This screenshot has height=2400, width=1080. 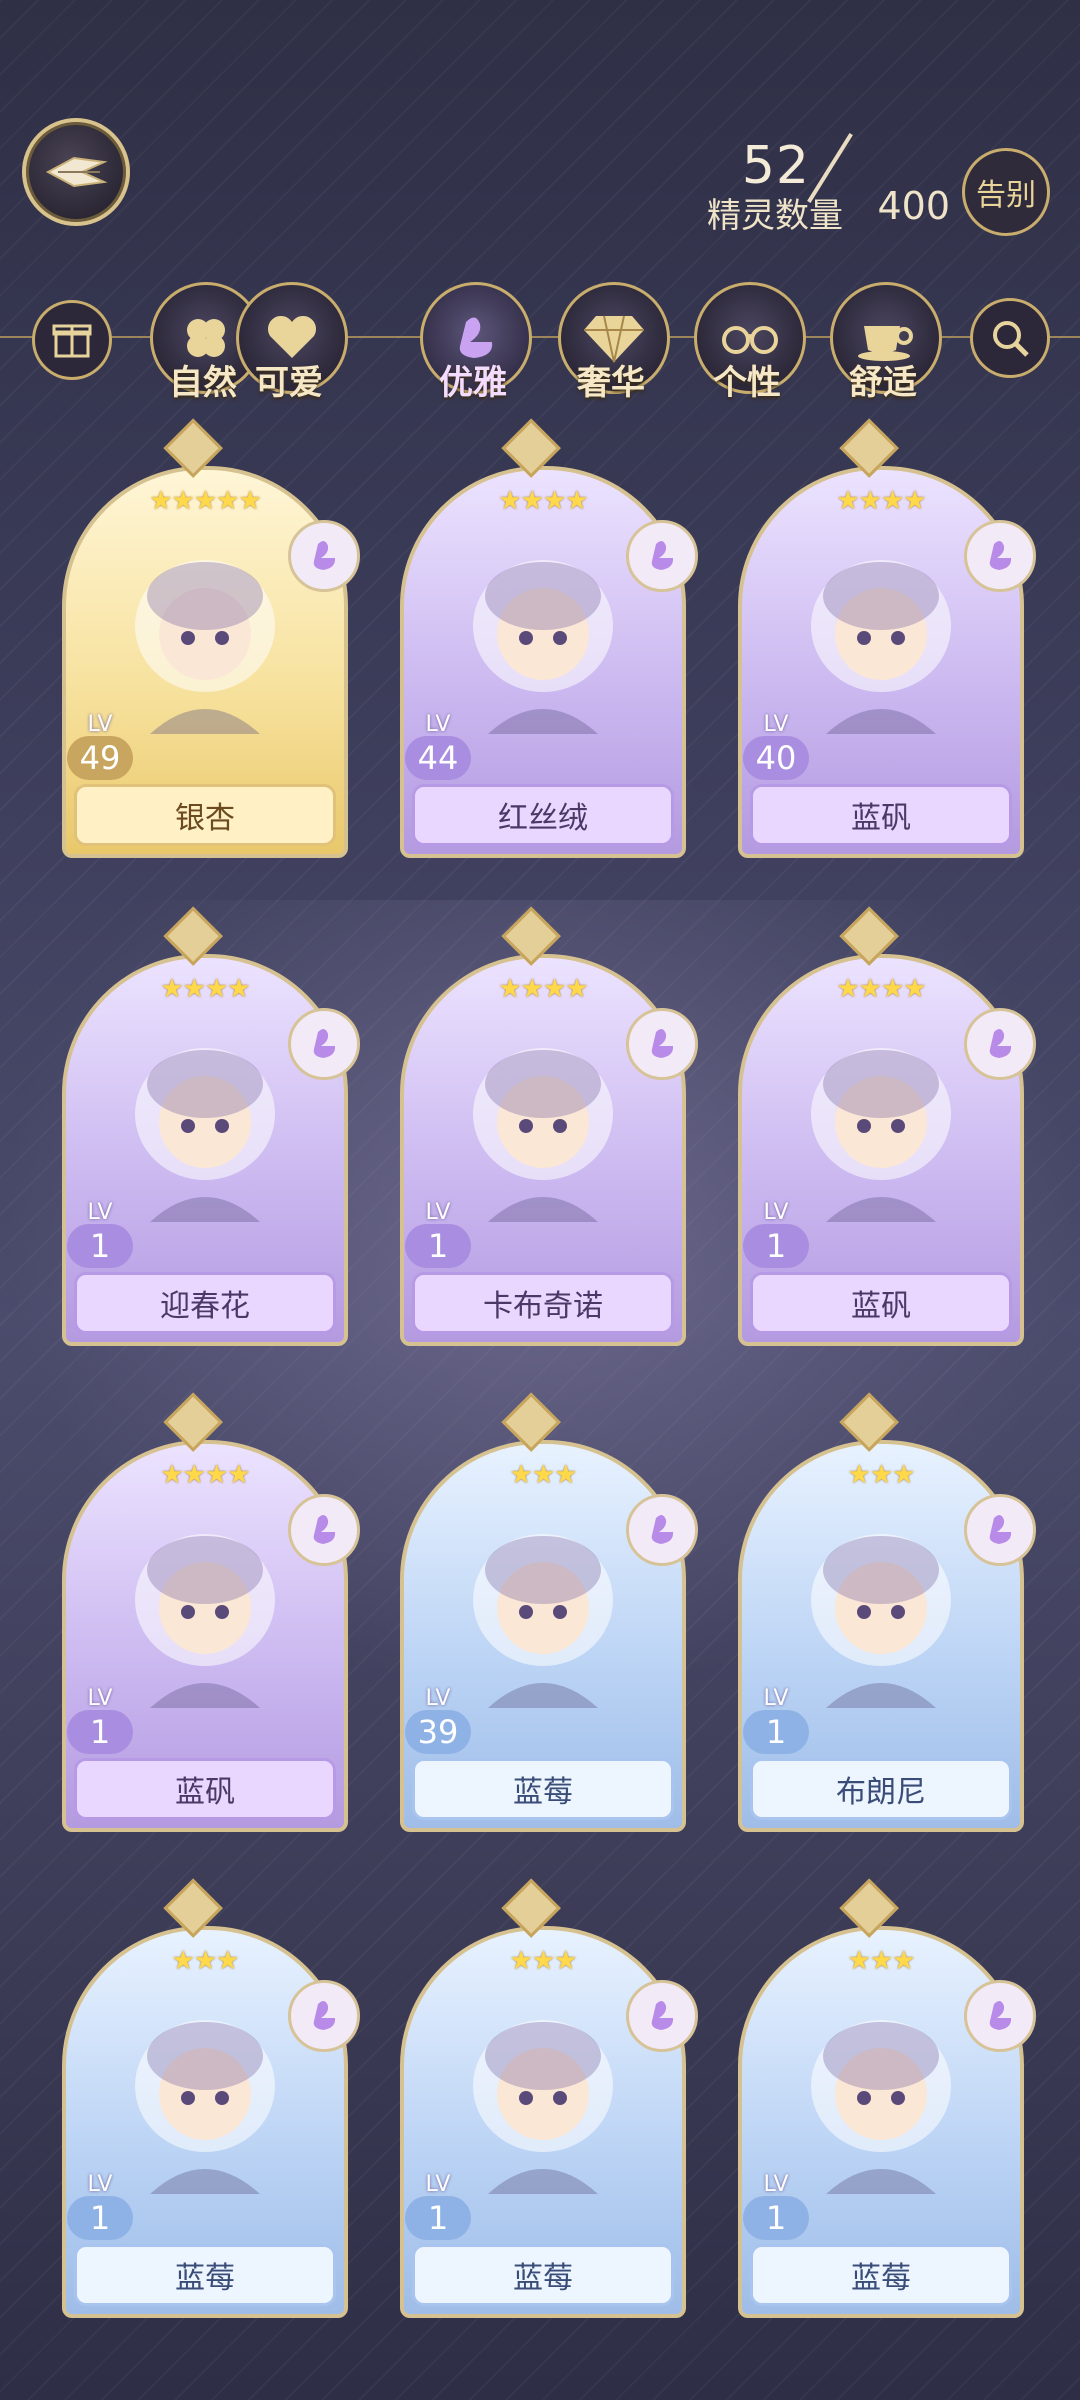 I want to click on back-button, so click(x=76, y=172).